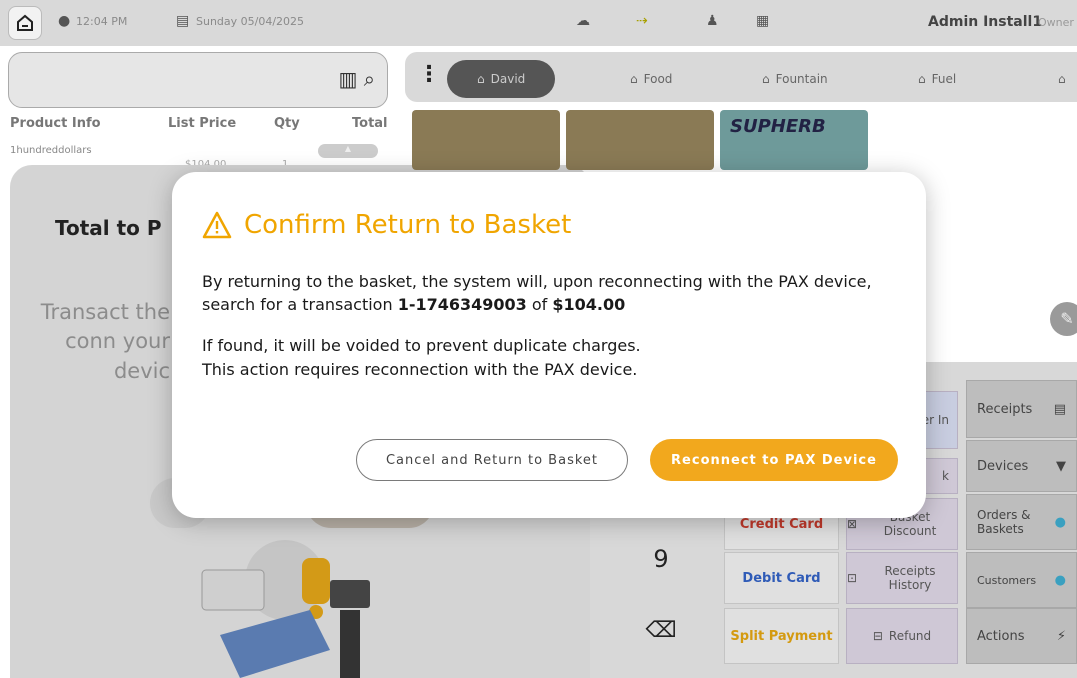 This screenshot has width=1077, height=678. What do you see at coordinates (852, 578) in the screenshot?
I see `receipt-history-icon: ⊡` at bounding box center [852, 578].